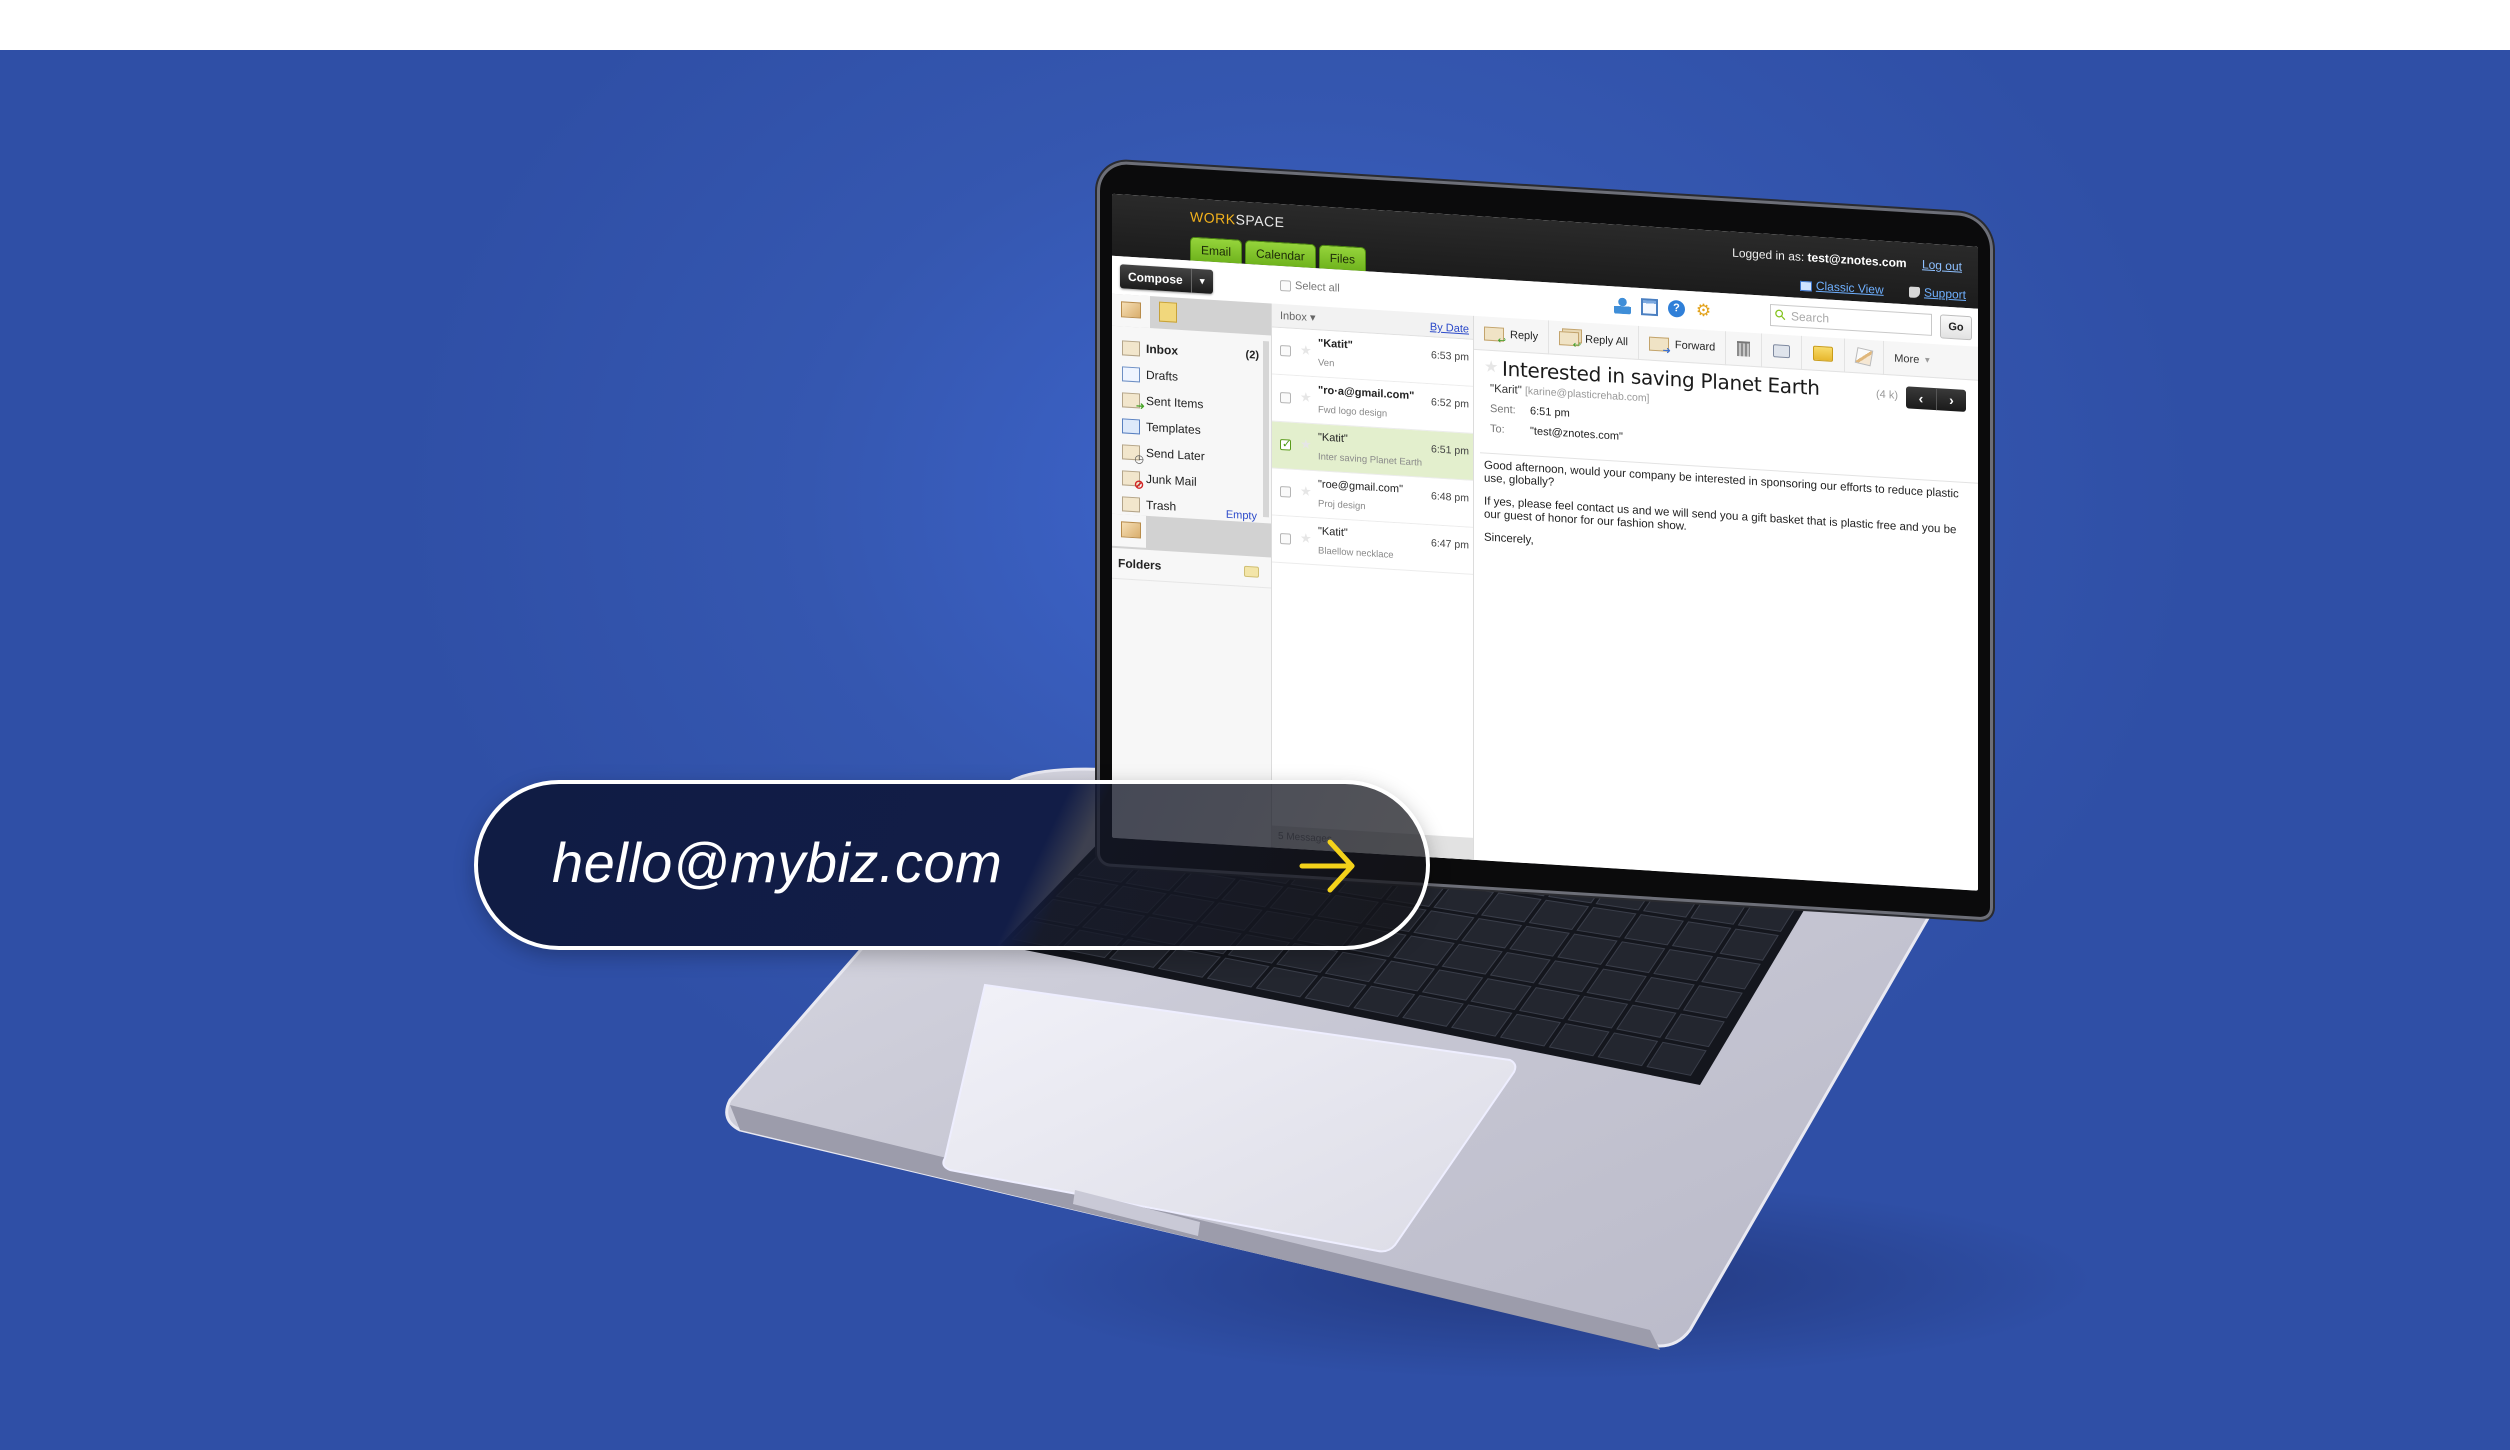 This screenshot has height=1450, width=2510. What do you see at coordinates (1849, 287) in the screenshot?
I see `classic-view-label: Classic View` at bounding box center [1849, 287].